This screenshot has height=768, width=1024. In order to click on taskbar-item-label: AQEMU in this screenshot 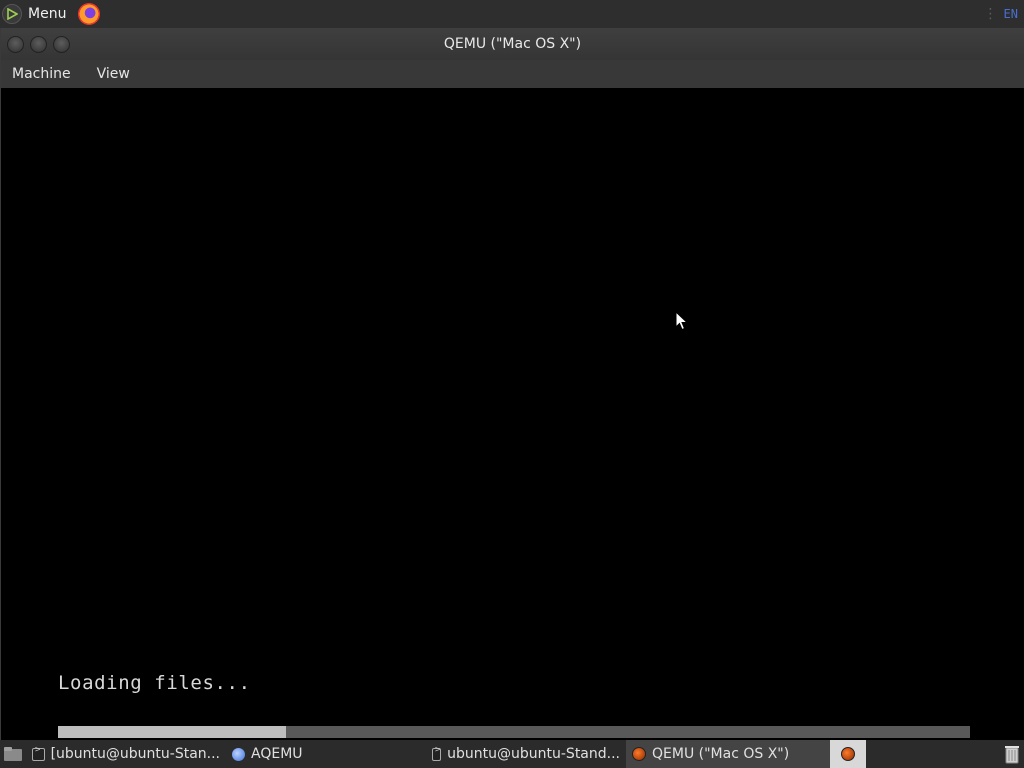, I will do `click(277, 754)`.